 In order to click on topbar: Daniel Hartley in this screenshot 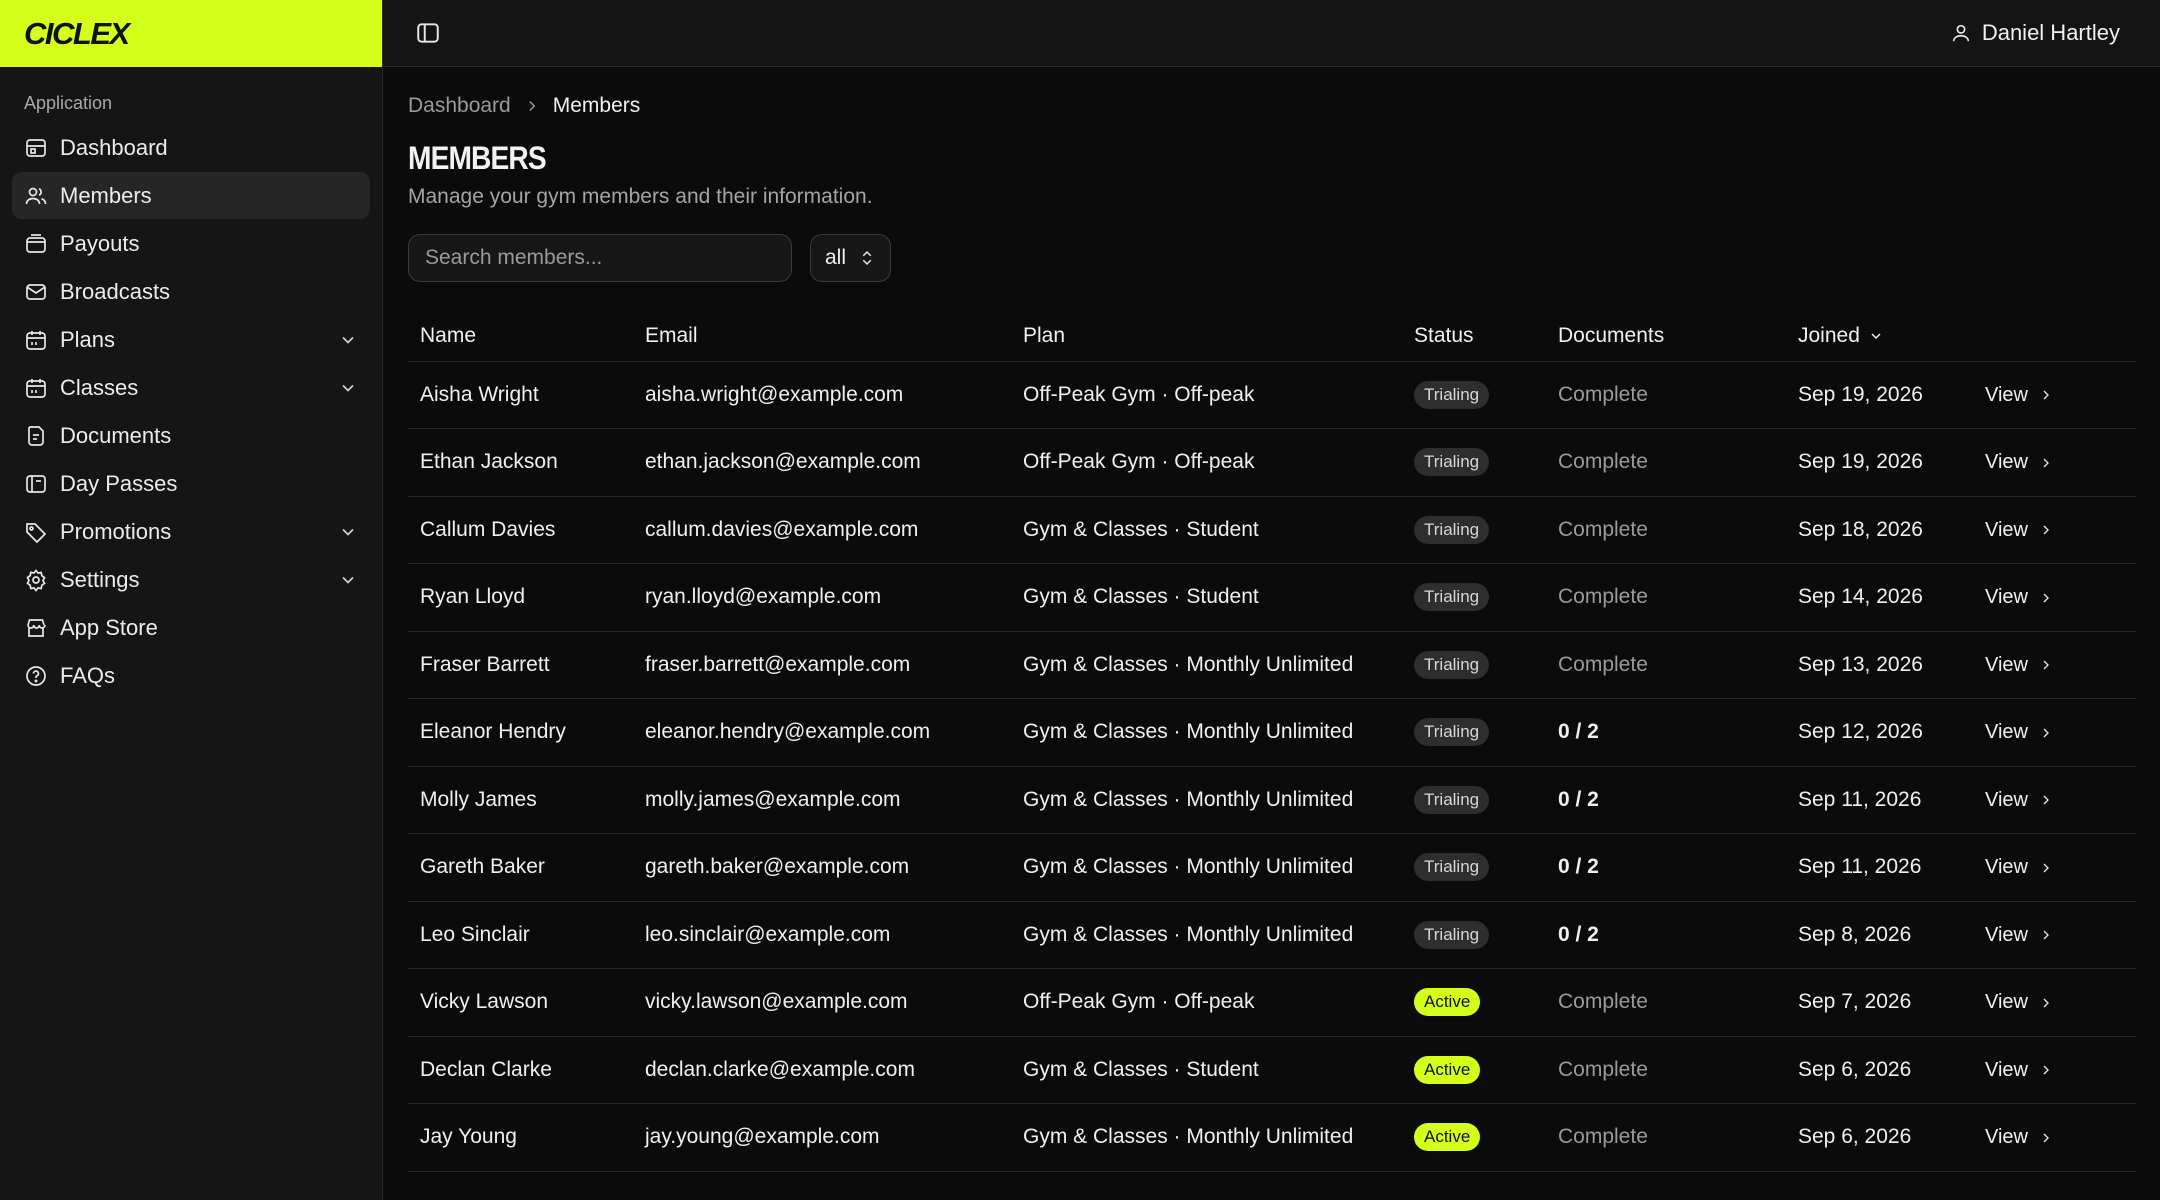, I will do `click(1271, 33)`.